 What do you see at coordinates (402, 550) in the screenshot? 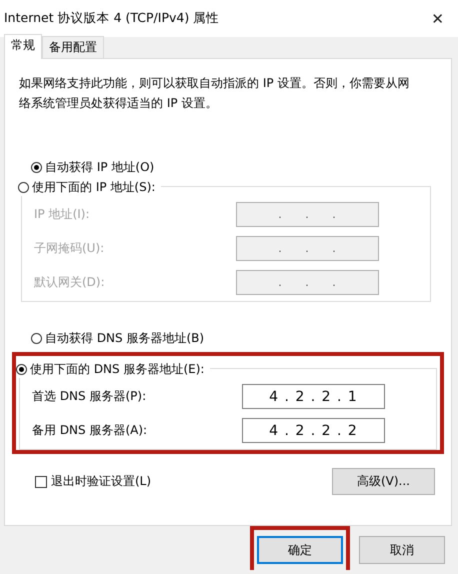
I see `cancel-button: 取消` at bounding box center [402, 550].